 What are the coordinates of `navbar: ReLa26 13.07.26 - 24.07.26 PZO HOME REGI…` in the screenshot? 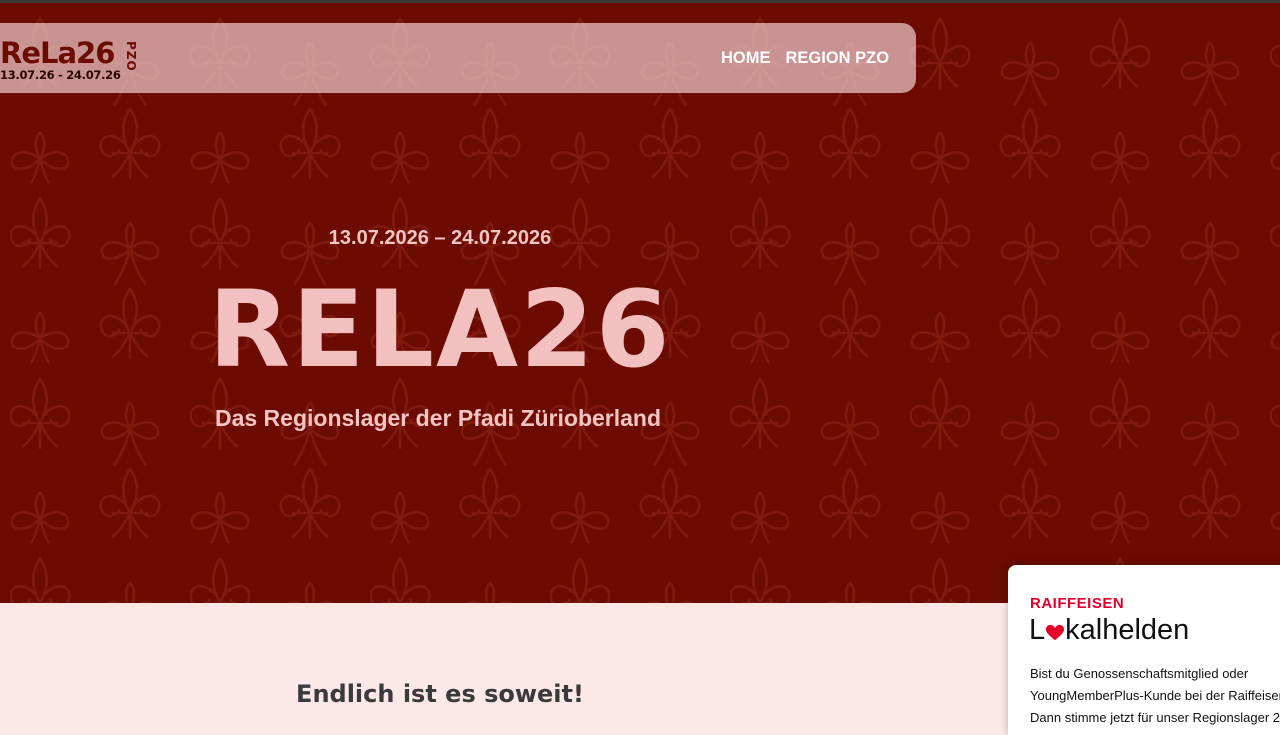 It's located at (458, 58).